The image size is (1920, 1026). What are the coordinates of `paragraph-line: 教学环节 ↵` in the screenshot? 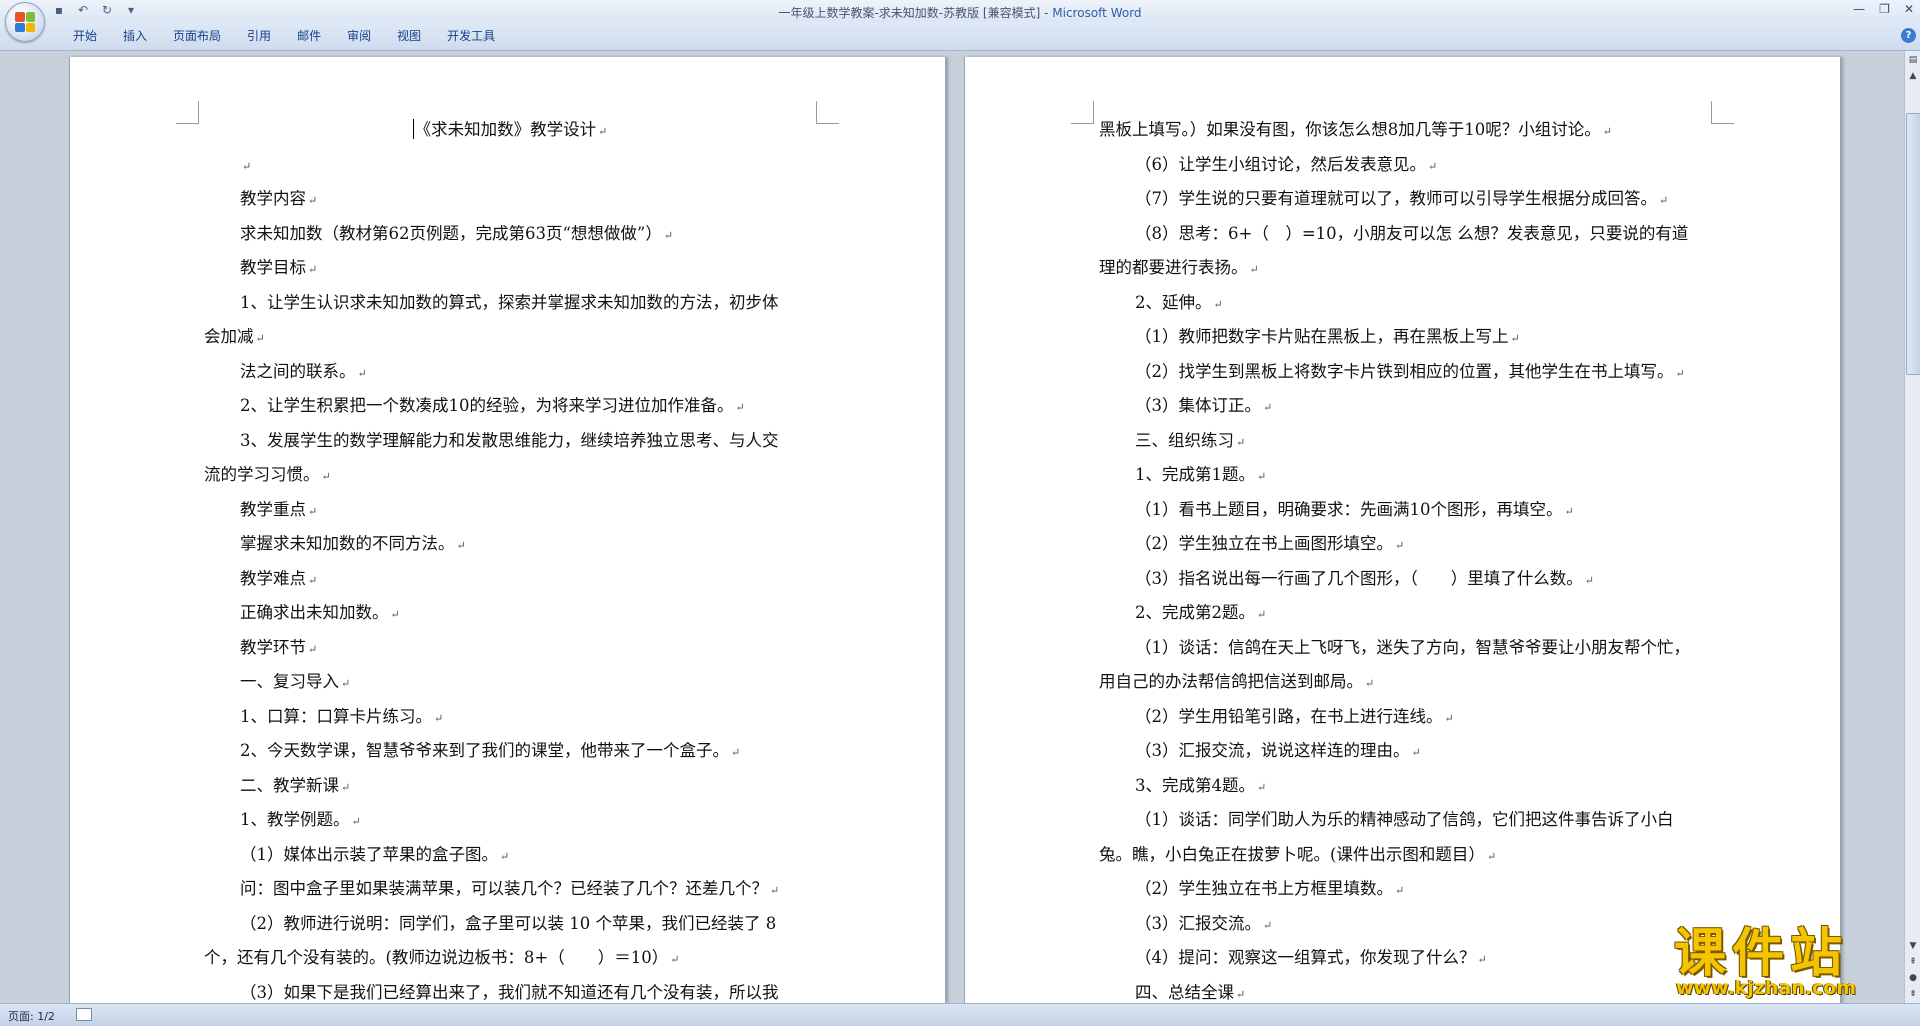 It's located at (510, 648).